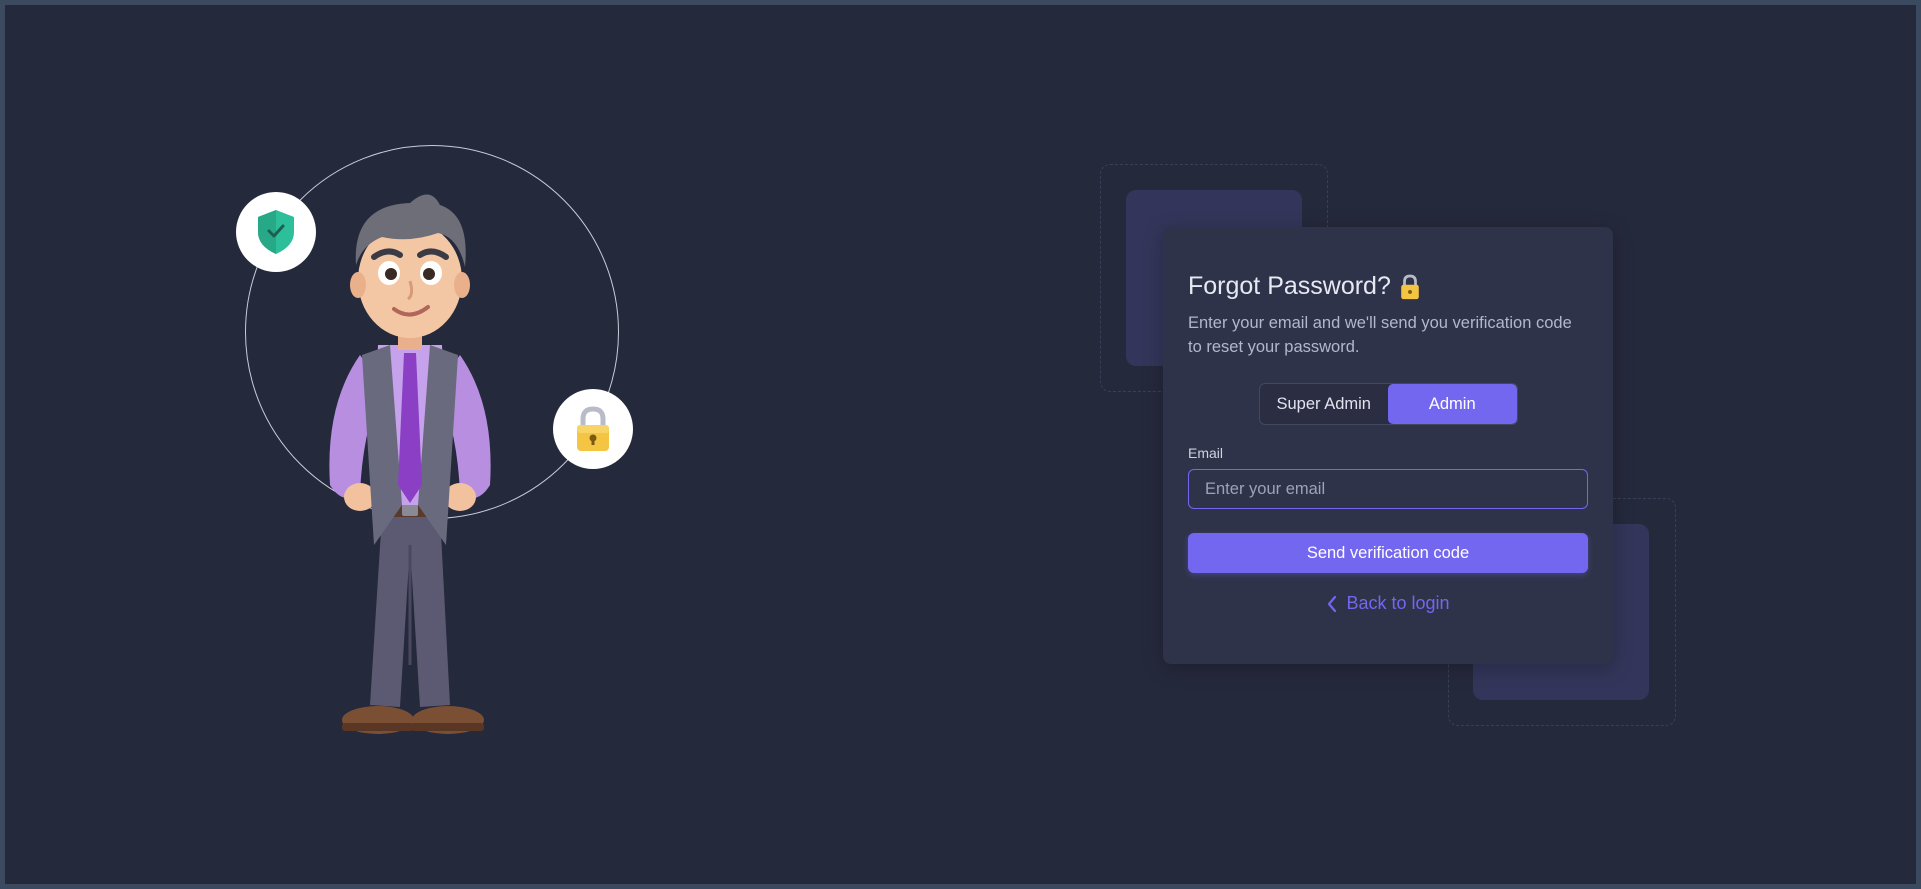  I want to click on chevron-left-icon, so click(1332, 603).